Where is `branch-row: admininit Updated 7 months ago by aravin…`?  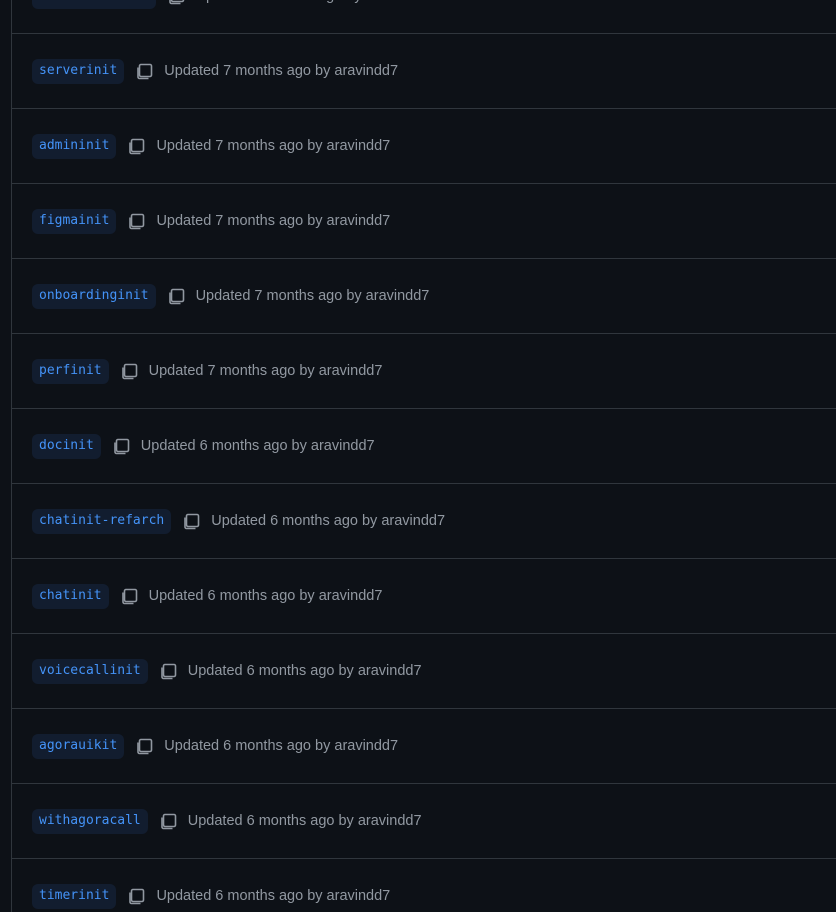
branch-row: admininit Updated 7 months ago by aravin… is located at coordinates (424, 146).